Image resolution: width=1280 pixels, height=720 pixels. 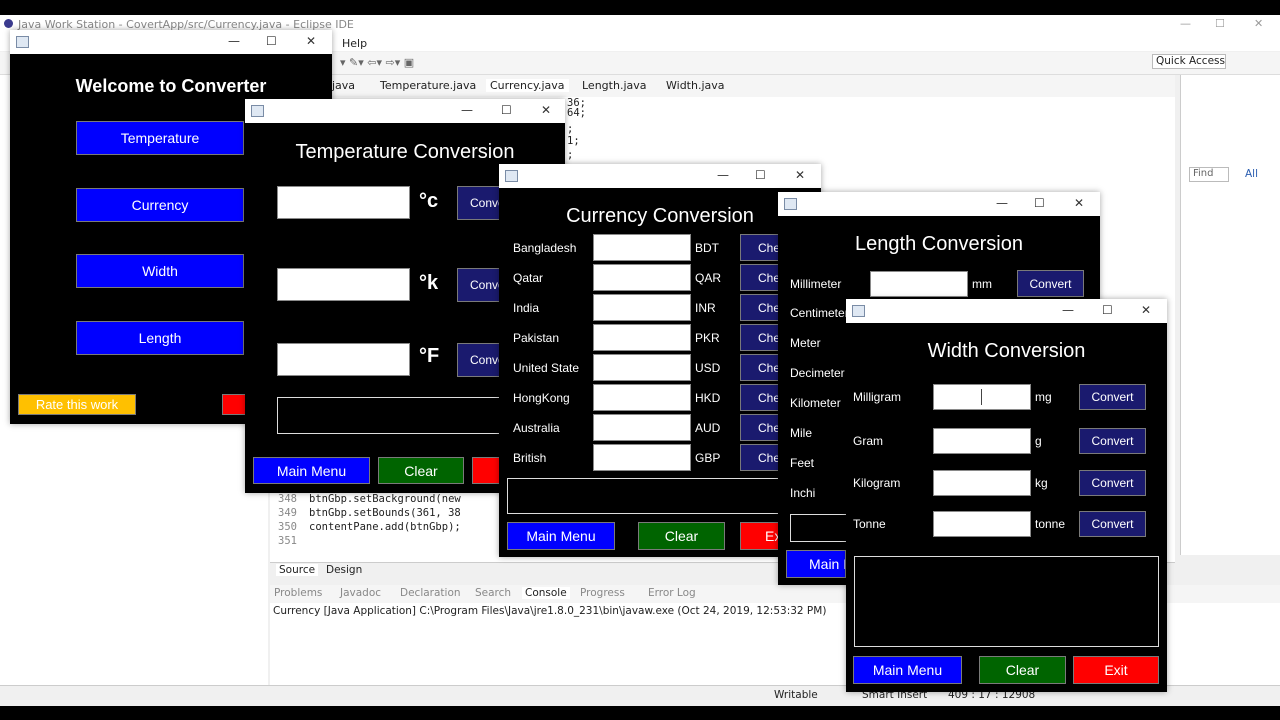 What do you see at coordinates (428, 85) in the screenshot?
I see `tab-temperature: Temperature.java` at bounding box center [428, 85].